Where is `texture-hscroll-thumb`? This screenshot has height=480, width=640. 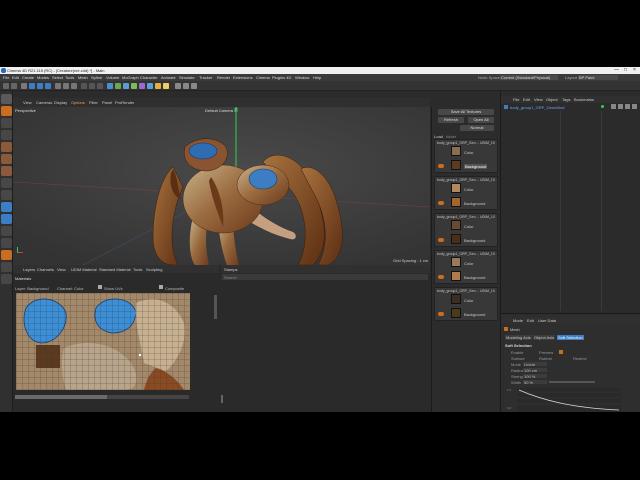
texture-hscroll-thumb is located at coordinates (61, 397).